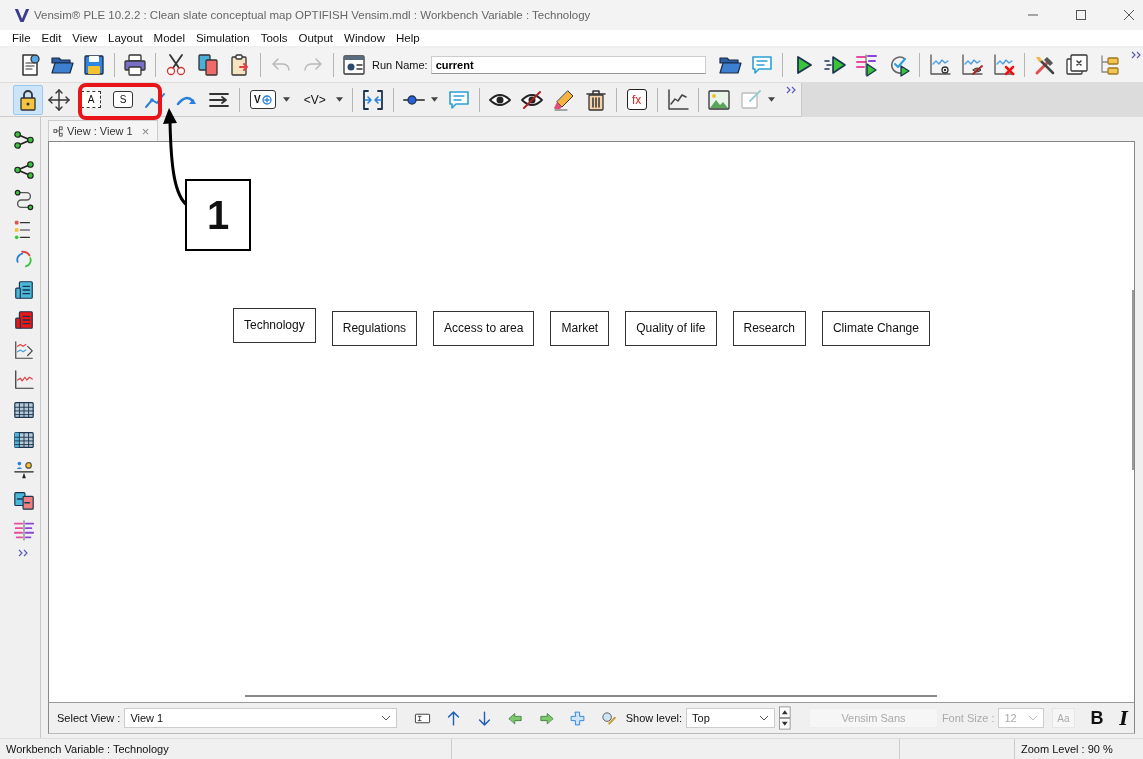  Describe the element at coordinates (274, 38) in the screenshot. I see `menu-item: Tools` at that location.